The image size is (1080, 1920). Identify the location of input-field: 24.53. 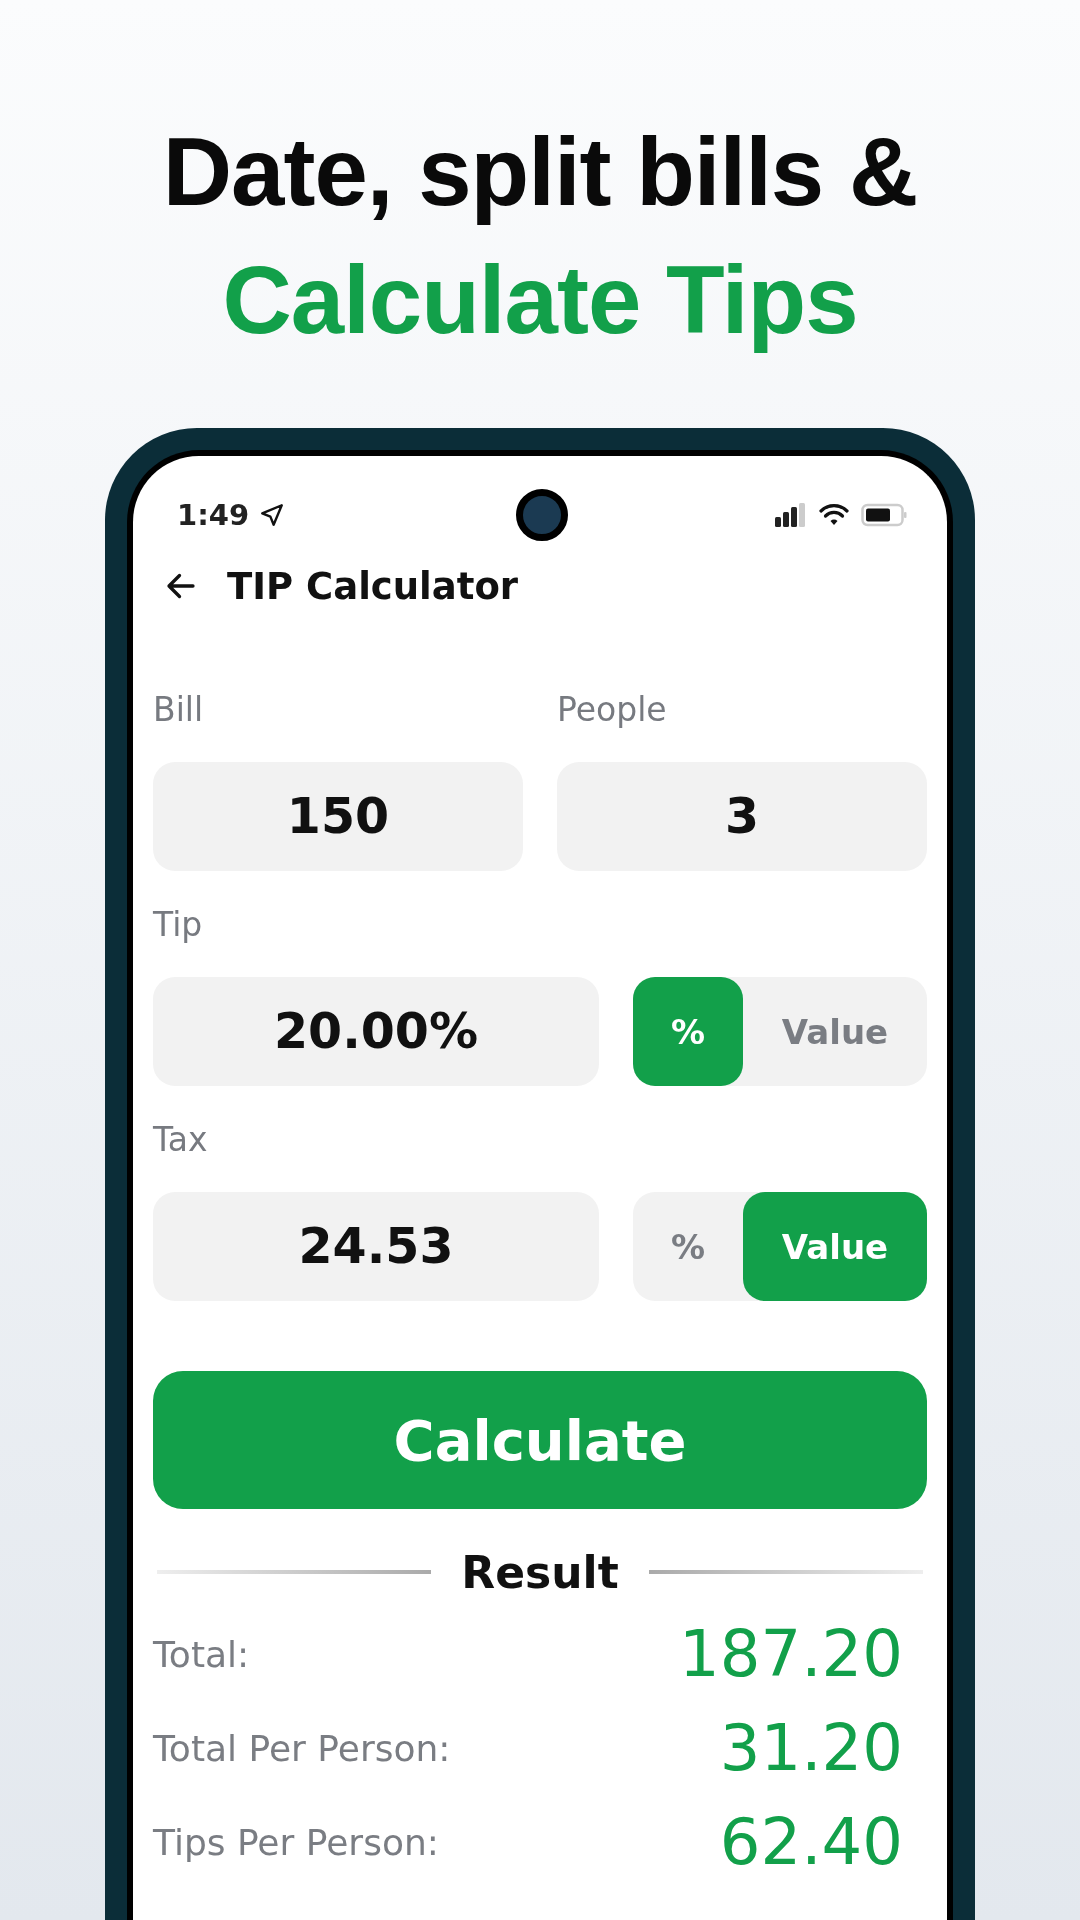
(376, 1246).